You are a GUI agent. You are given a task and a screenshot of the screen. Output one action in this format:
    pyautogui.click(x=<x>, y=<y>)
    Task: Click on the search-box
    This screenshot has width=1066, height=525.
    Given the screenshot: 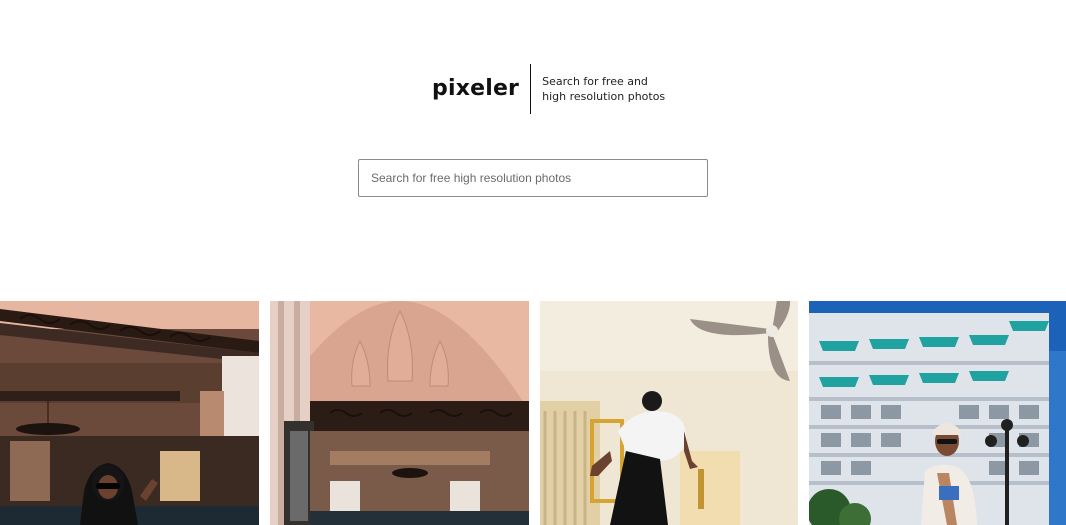 What is the action you would take?
    pyautogui.click(x=533, y=178)
    